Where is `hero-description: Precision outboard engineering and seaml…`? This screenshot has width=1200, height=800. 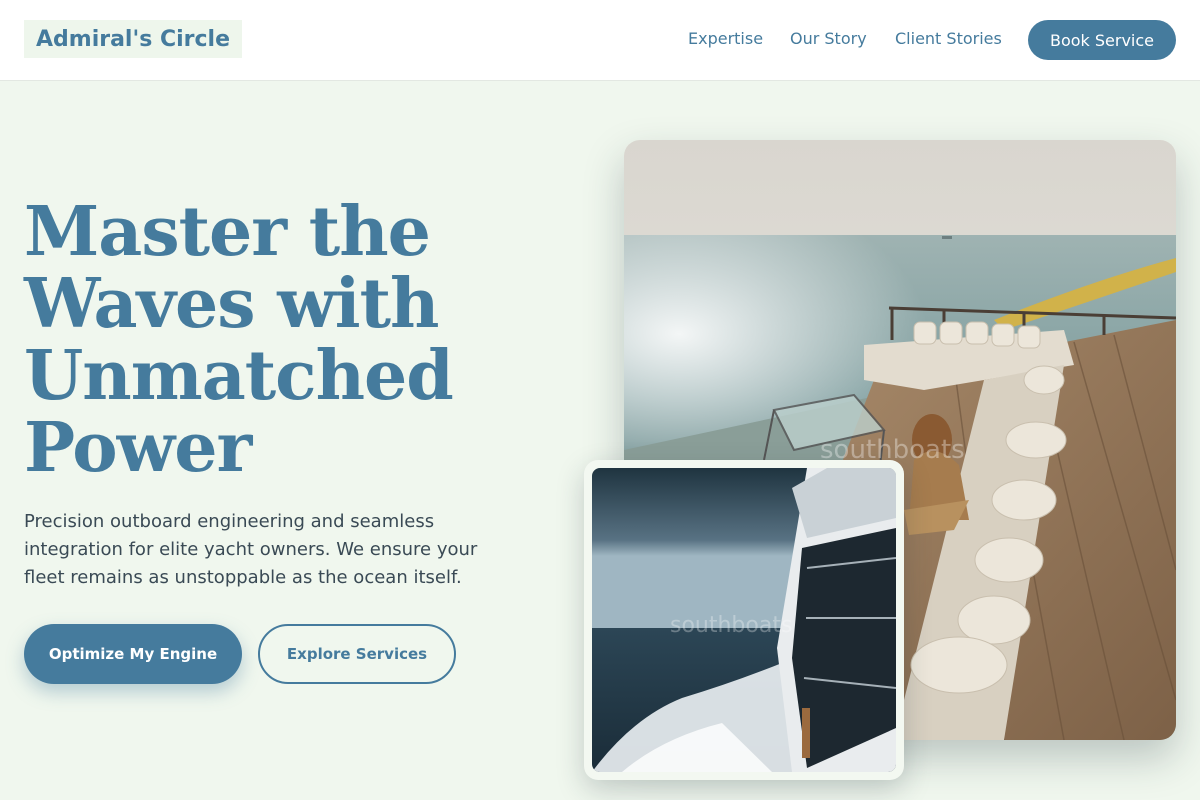 hero-description: Precision outboard engineering and seaml… is located at coordinates (251, 549).